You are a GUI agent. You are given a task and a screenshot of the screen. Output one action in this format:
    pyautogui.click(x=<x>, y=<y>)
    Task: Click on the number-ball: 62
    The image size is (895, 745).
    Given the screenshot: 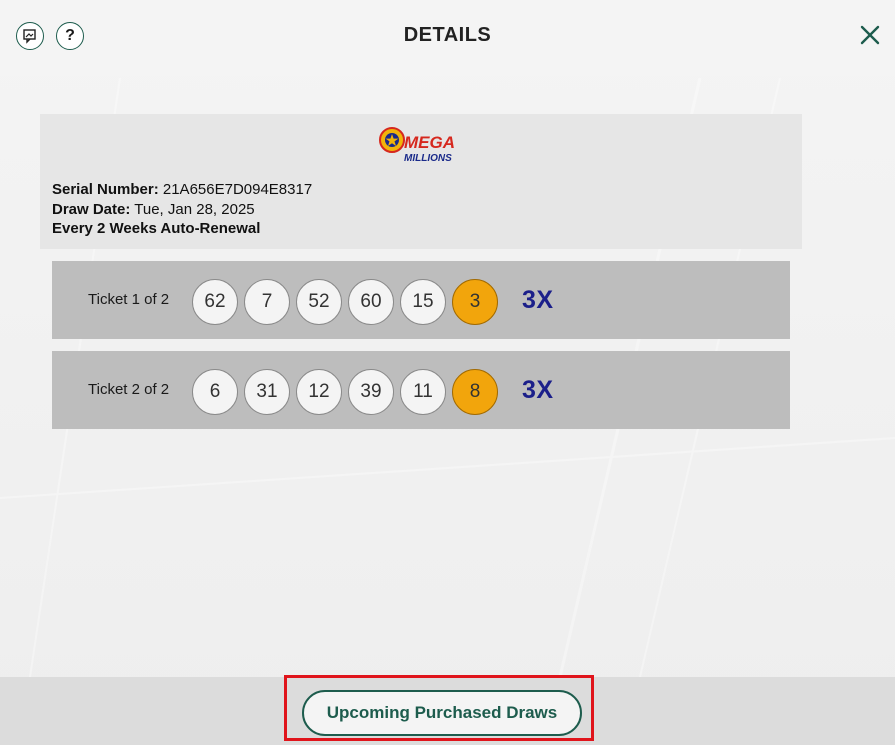 What is the action you would take?
    pyautogui.click(x=215, y=302)
    